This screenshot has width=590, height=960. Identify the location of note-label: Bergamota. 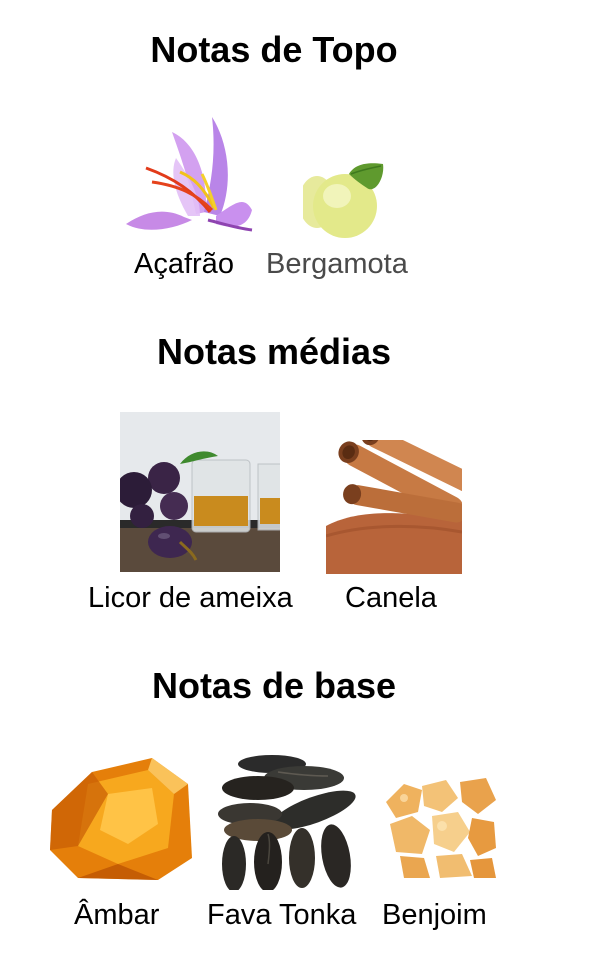
(337, 264).